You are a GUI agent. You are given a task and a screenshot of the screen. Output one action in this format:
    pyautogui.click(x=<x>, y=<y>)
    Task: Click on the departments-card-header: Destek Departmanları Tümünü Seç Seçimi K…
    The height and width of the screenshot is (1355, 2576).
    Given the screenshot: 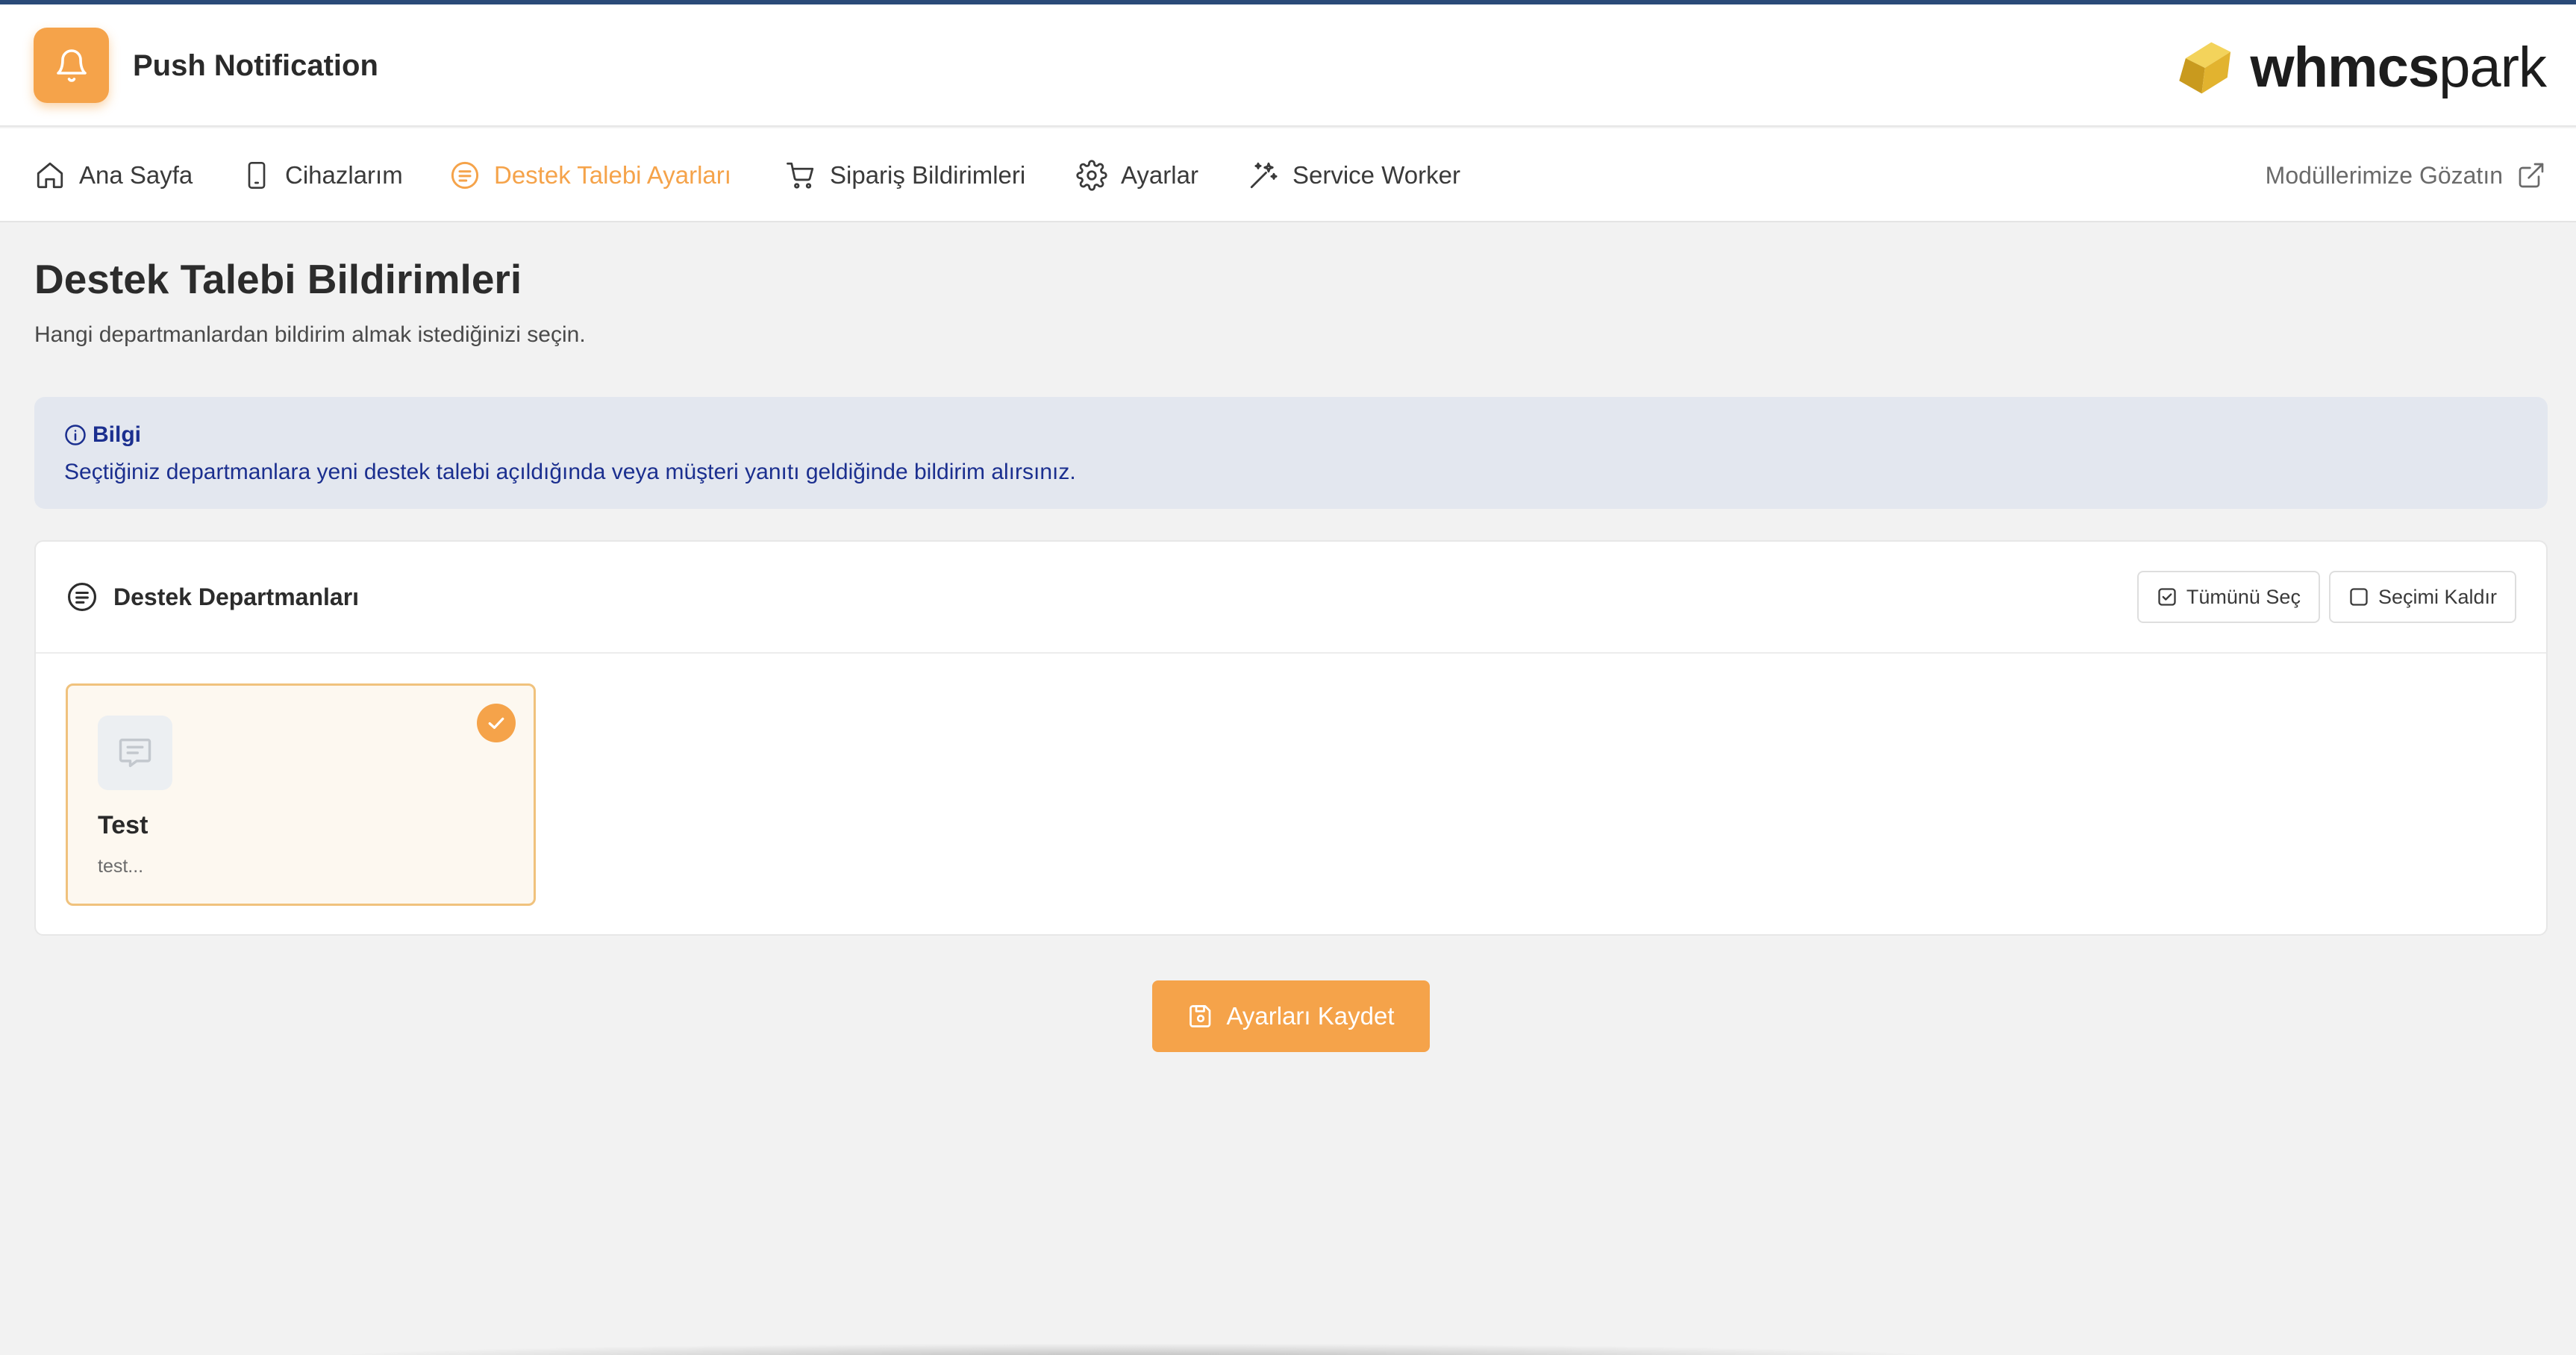 What is the action you would take?
    pyautogui.click(x=1291, y=598)
    